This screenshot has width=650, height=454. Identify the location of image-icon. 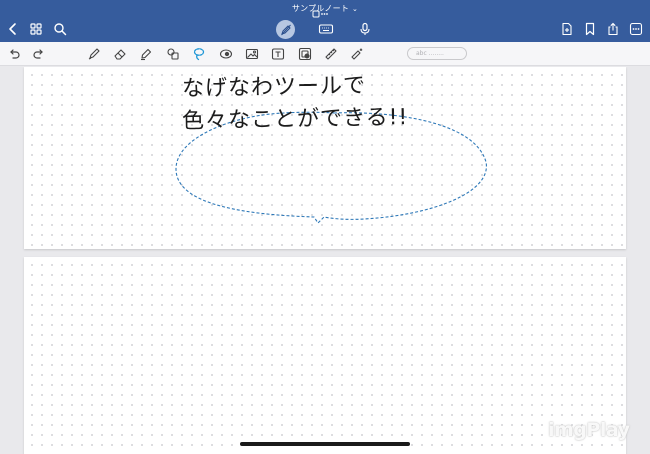
(252, 54).